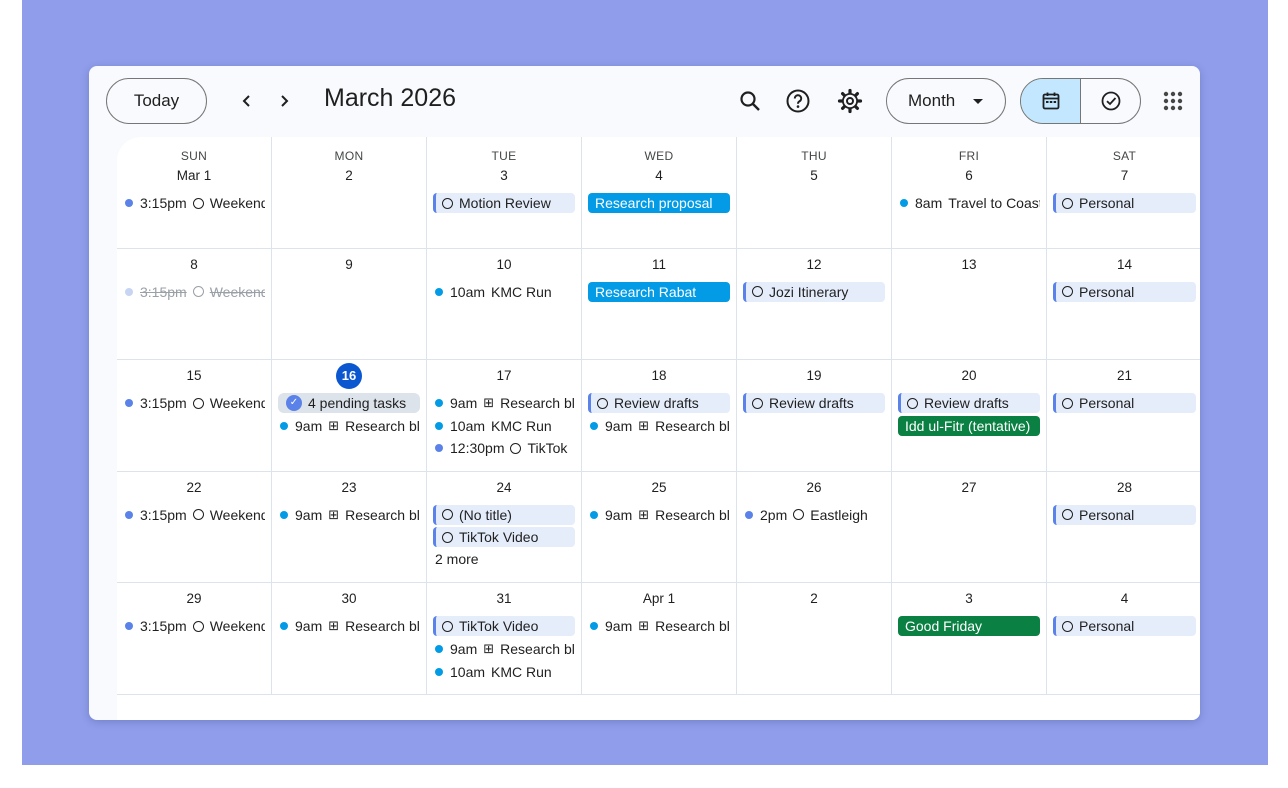 This screenshot has height=788, width=1288. What do you see at coordinates (659, 599) in the screenshot?
I see `date-number: Apr 1` at bounding box center [659, 599].